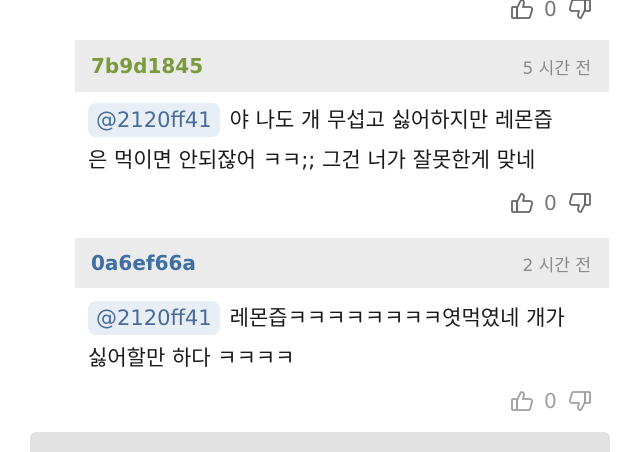  What do you see at coordinates (556, 68) in the screenshot?
I see `reply-timestamp: 5 시간 전` at bounding box center [556, 68].